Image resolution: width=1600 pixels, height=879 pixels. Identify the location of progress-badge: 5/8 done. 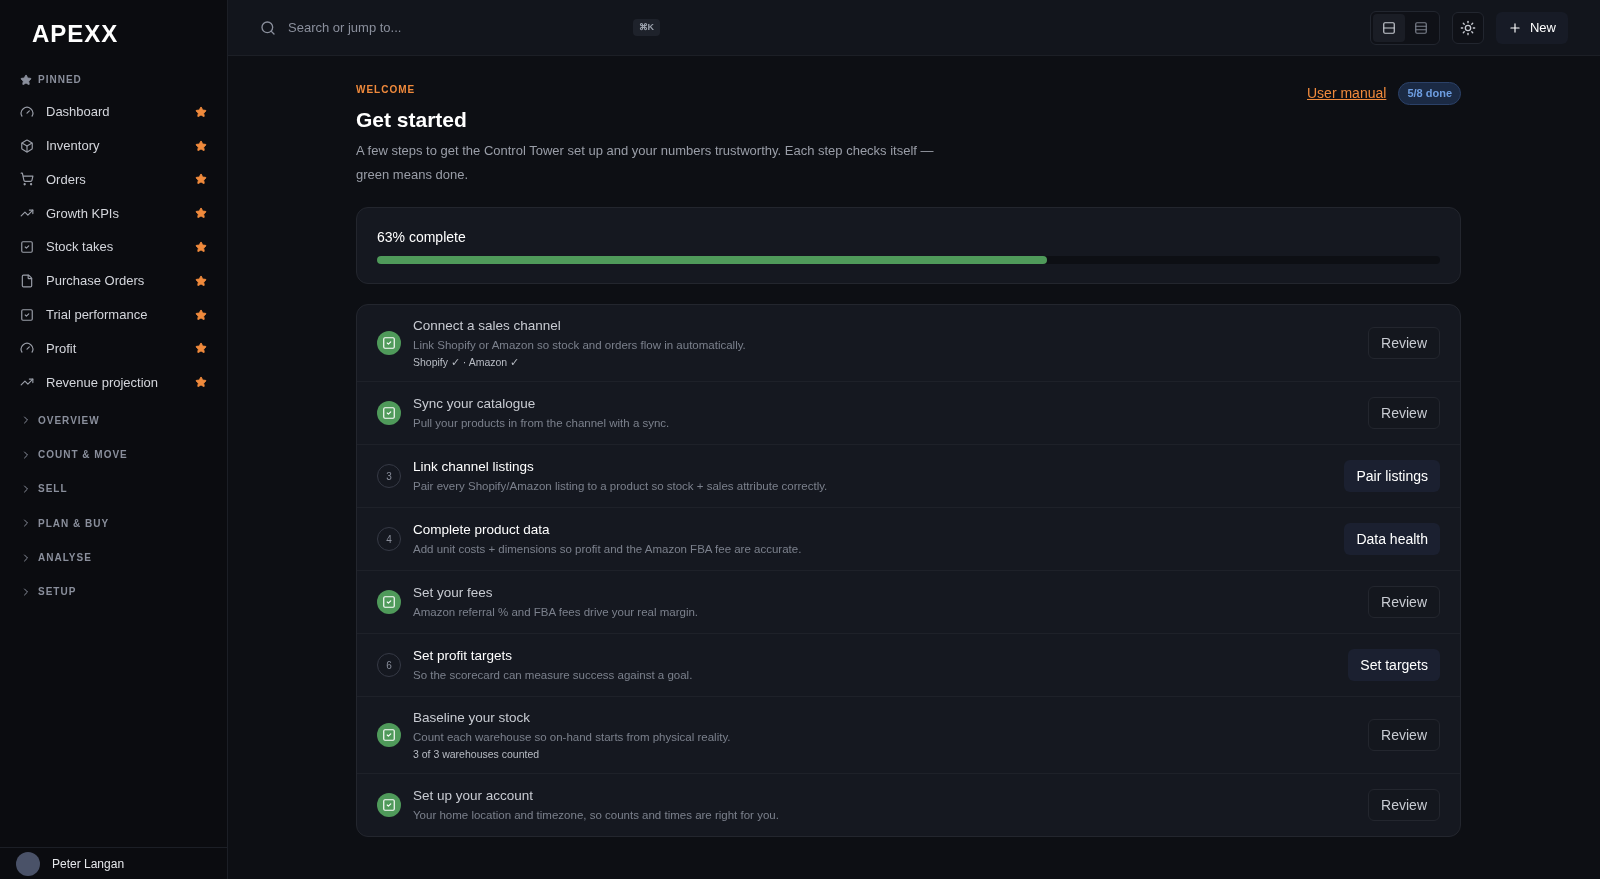
(1429, 93).